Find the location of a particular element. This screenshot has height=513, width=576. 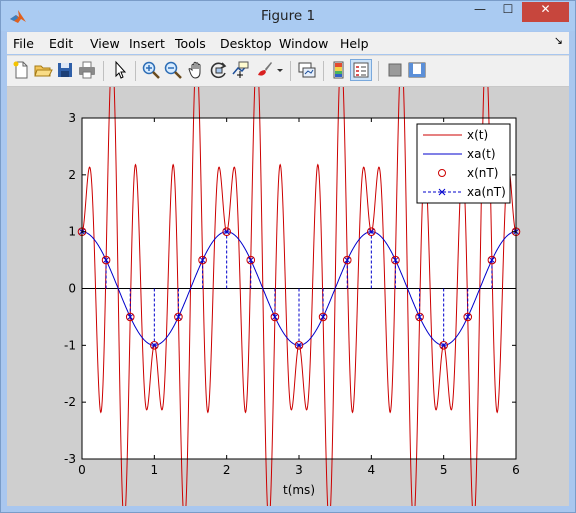

menu-file: File is located at coordinates (23, 43).